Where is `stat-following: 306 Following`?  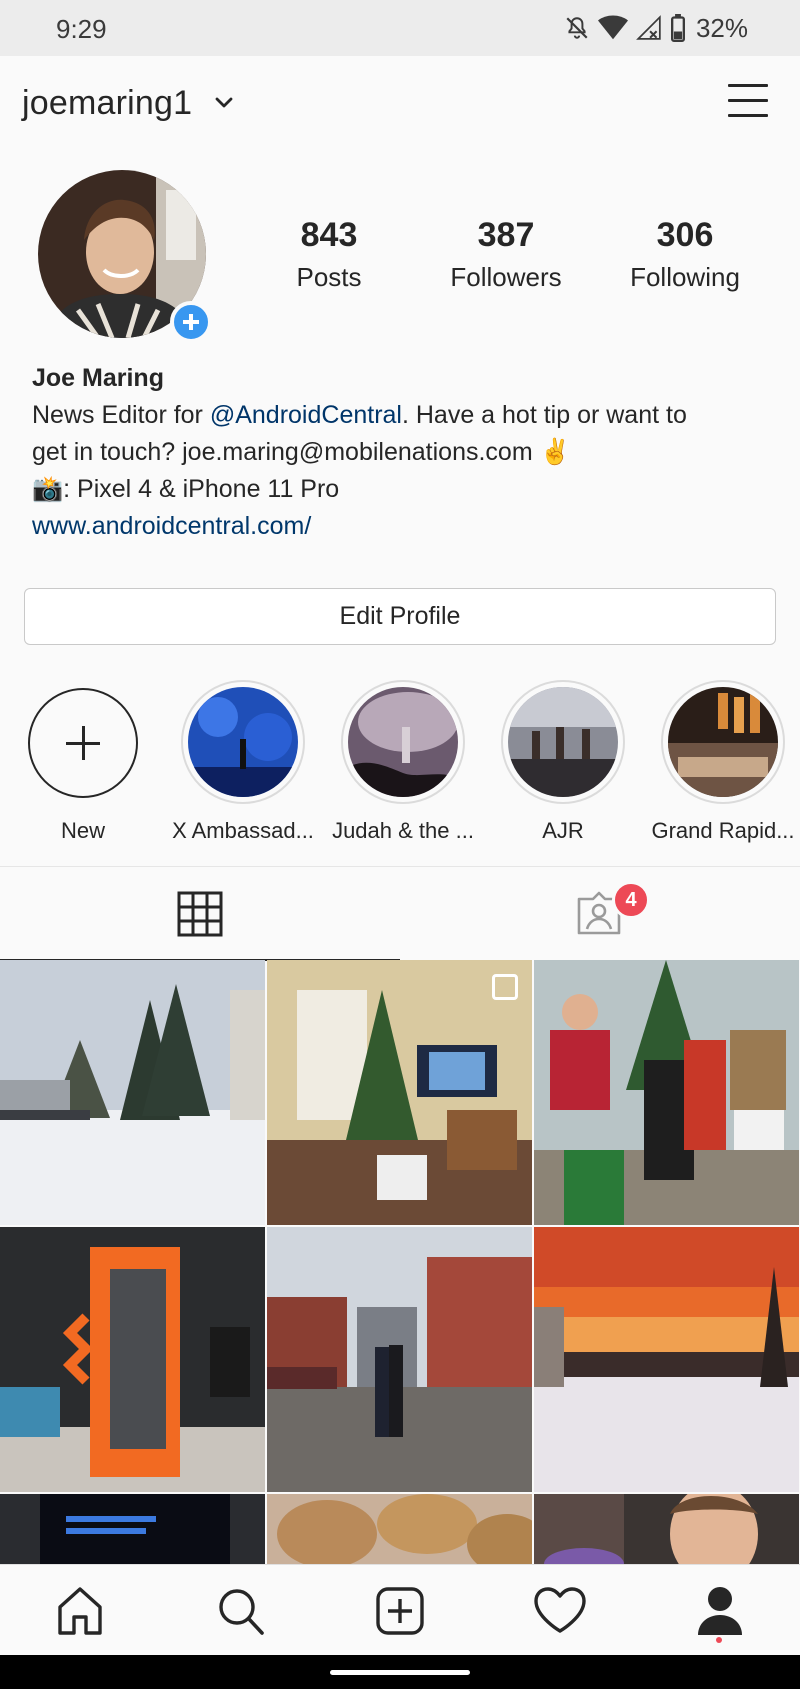 stat-following: 306 Following is located at coordinates (685, 253).